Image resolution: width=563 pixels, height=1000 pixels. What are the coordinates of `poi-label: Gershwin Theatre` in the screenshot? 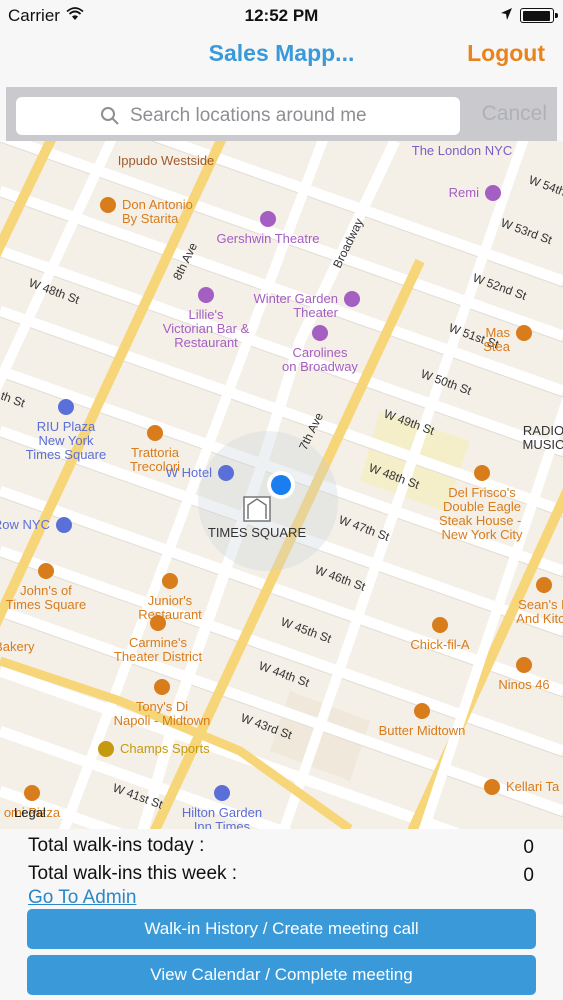 It's located at (267, 238).